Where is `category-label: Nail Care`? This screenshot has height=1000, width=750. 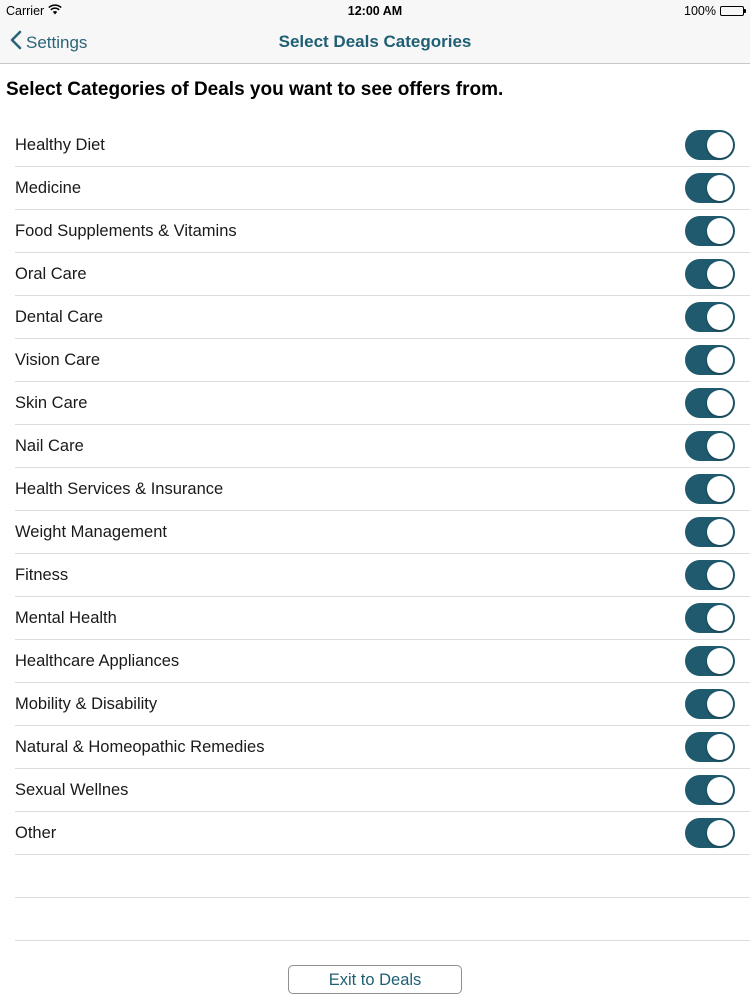 category-label: Nail Care is located at coordinates (49, 446).